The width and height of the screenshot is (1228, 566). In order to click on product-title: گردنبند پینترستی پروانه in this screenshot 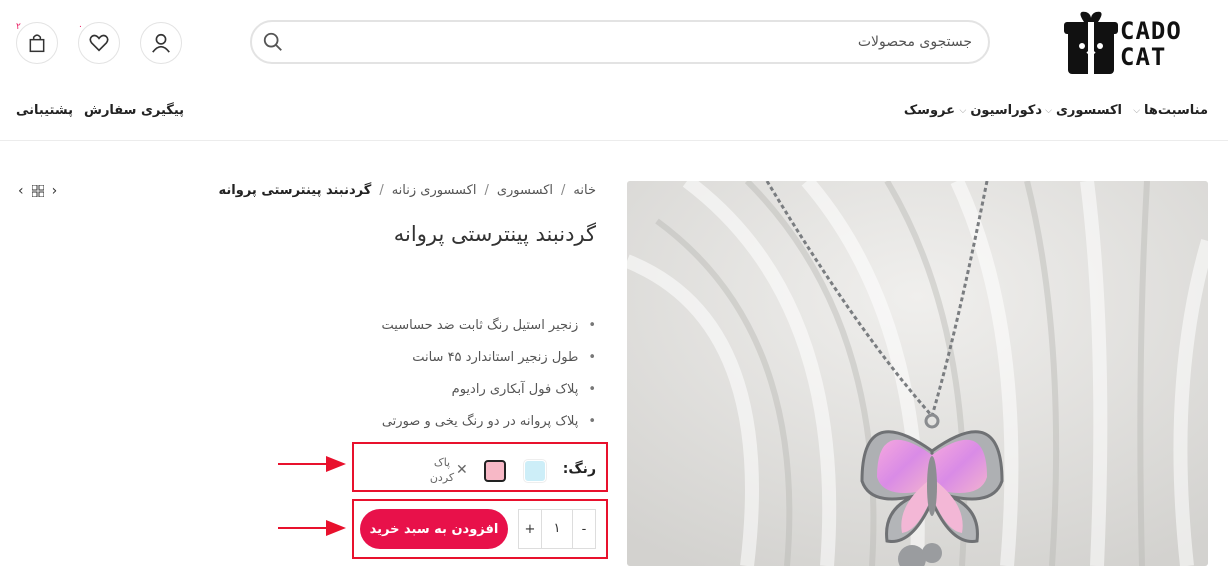, I will do `click(494, 234)`.